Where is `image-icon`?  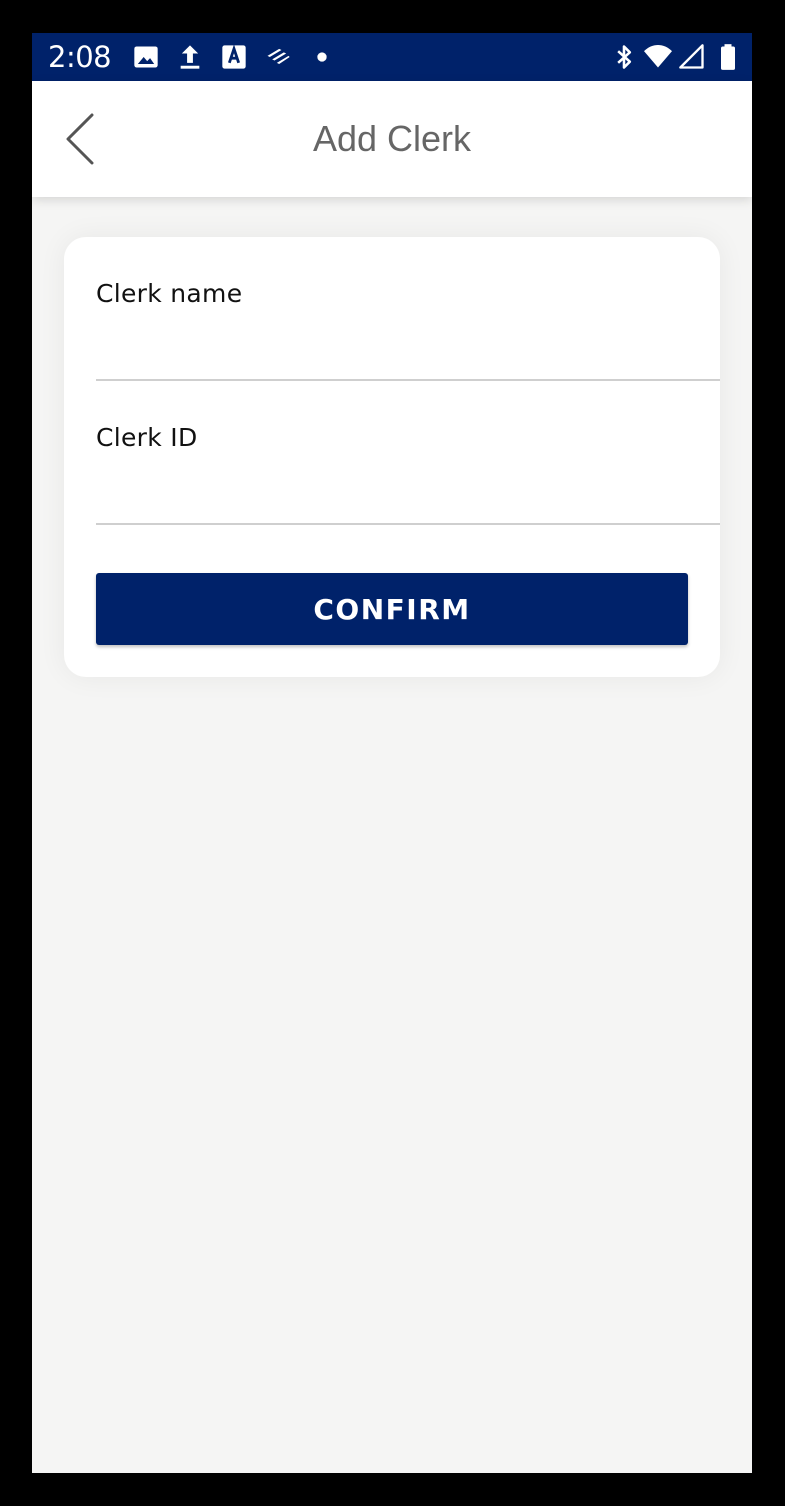
image-icon is located at coordinates (146, 57).